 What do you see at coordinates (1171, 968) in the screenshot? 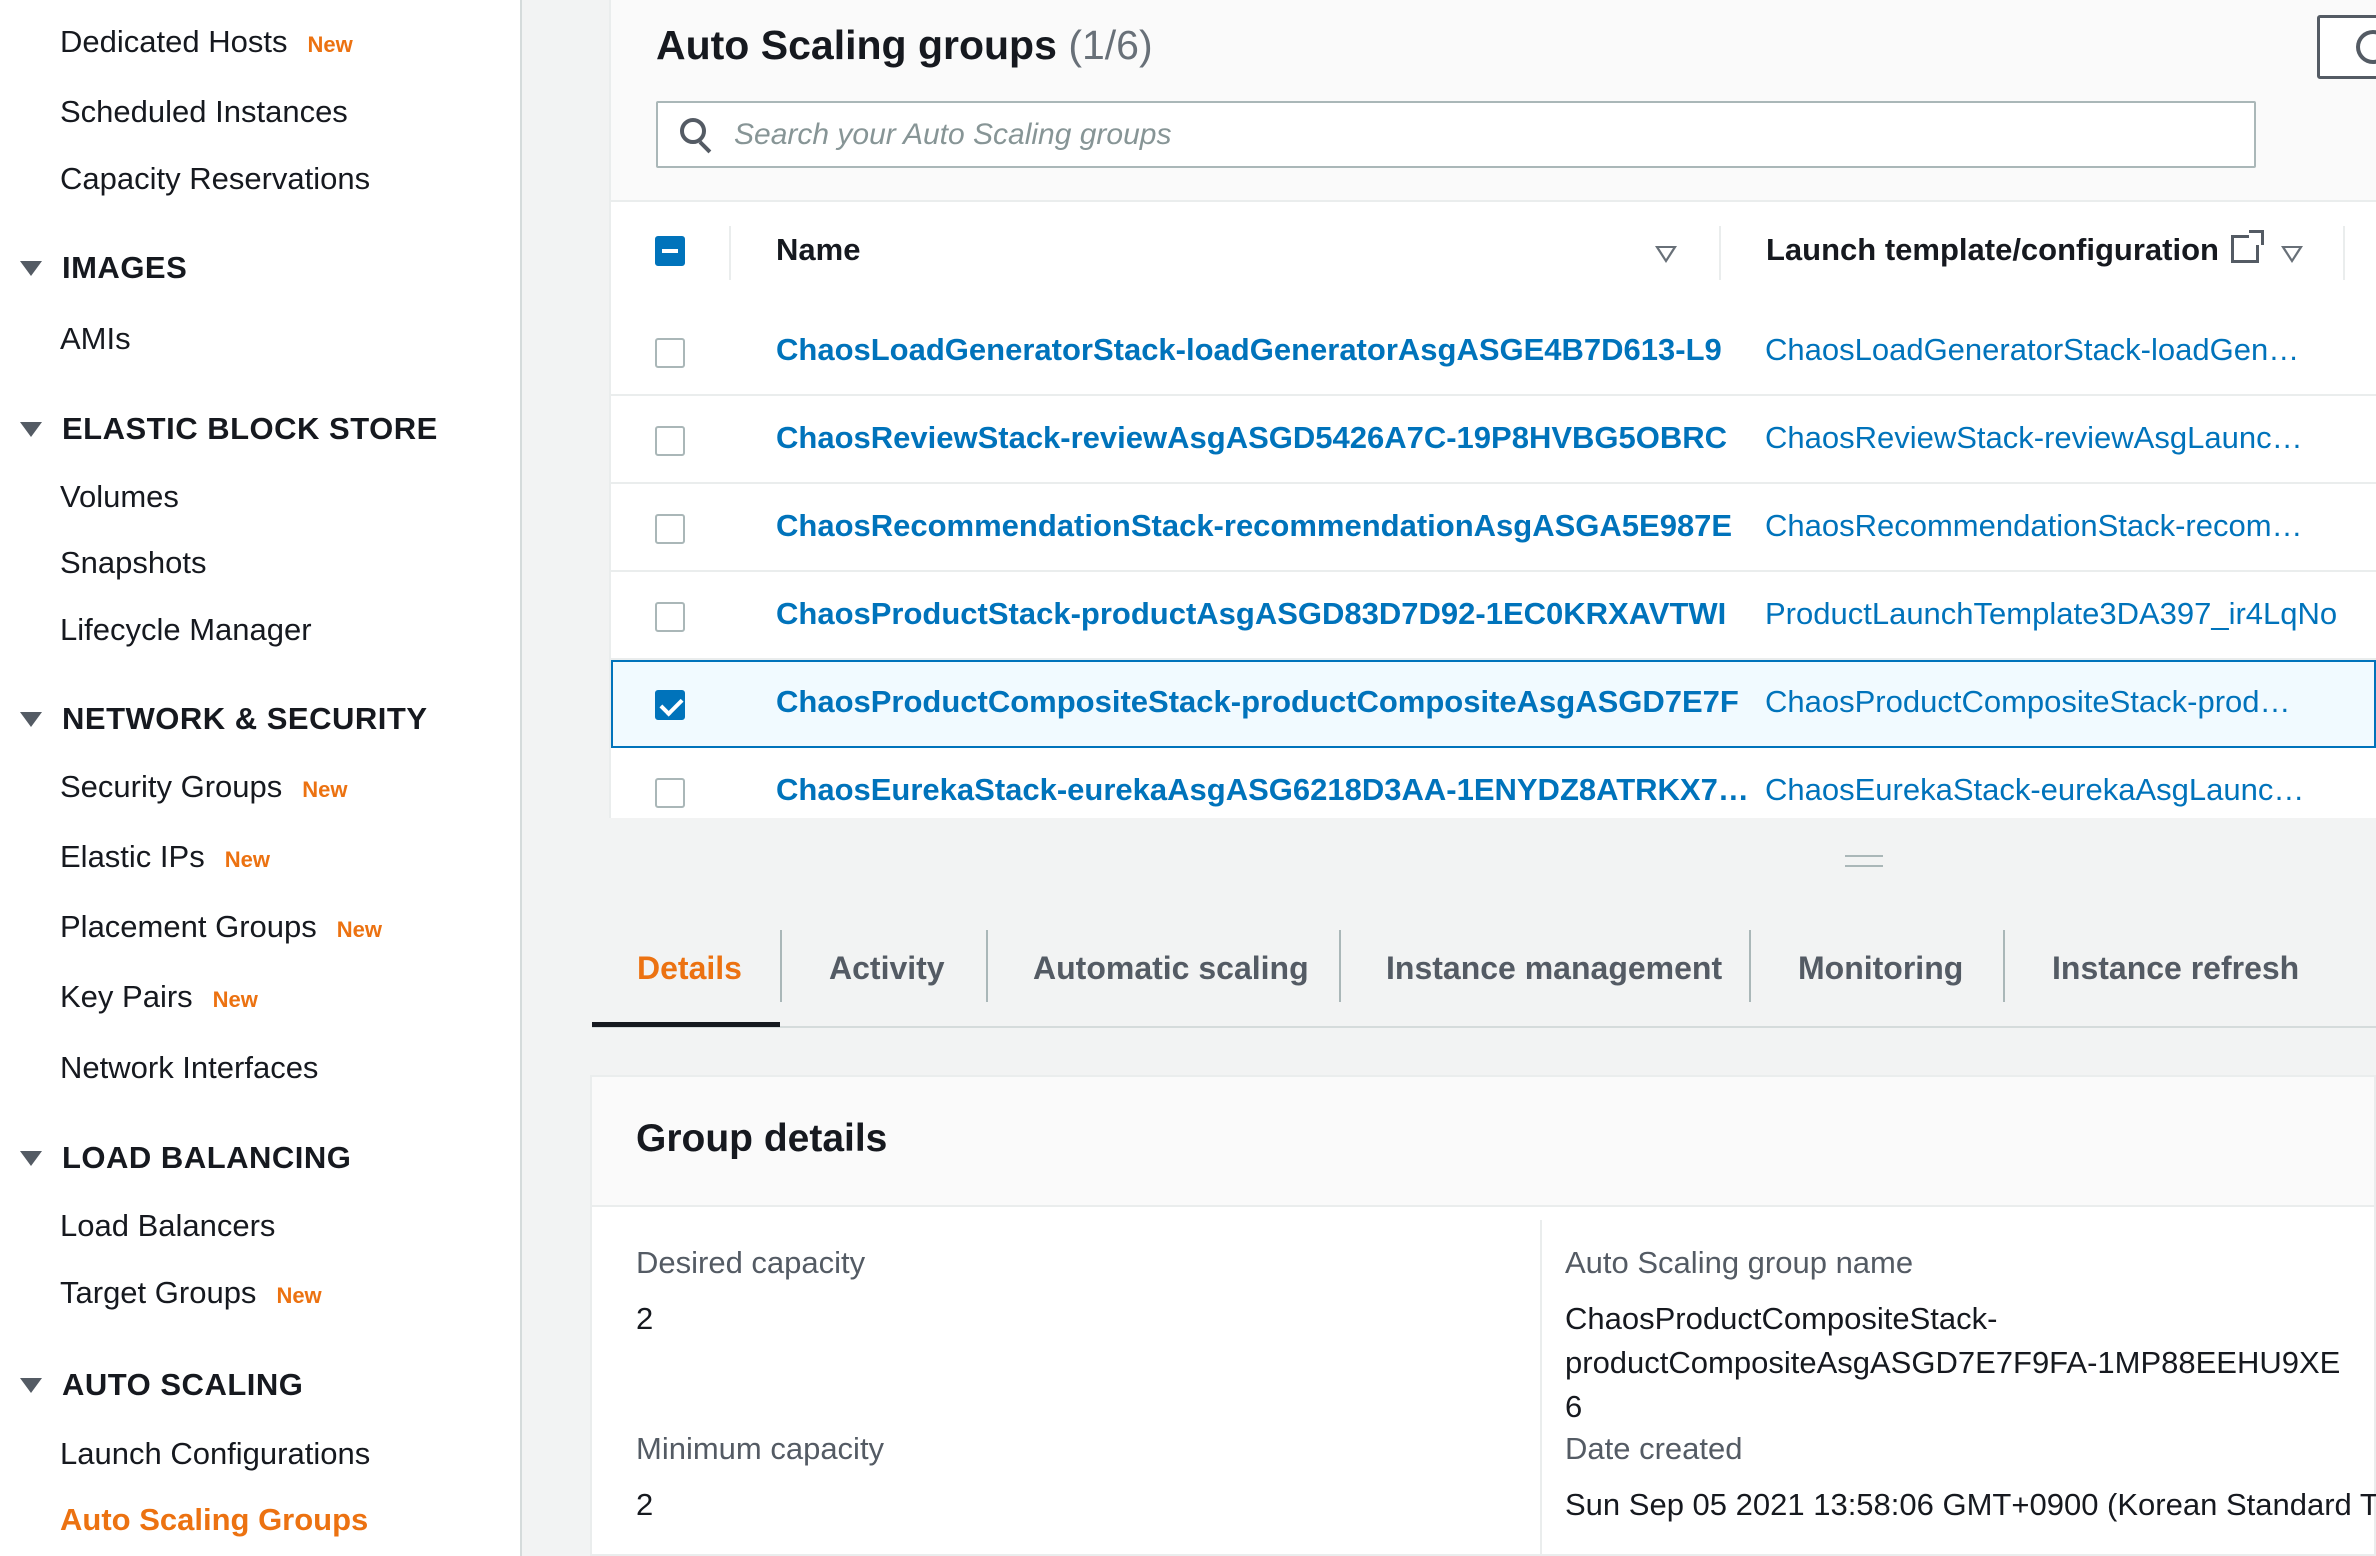
I see `tab-automatic-scaling: Automatic scaling` at bounding box center [1171, 968].